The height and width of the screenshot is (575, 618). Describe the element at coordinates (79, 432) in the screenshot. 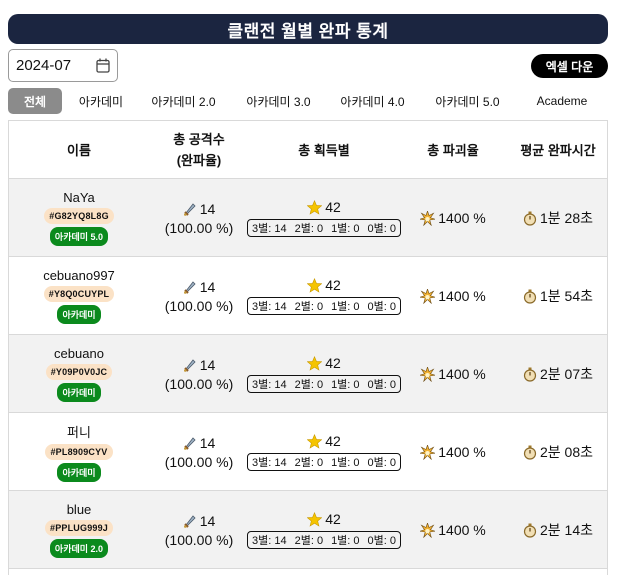

I see `player-name: 퍼니` at that location.